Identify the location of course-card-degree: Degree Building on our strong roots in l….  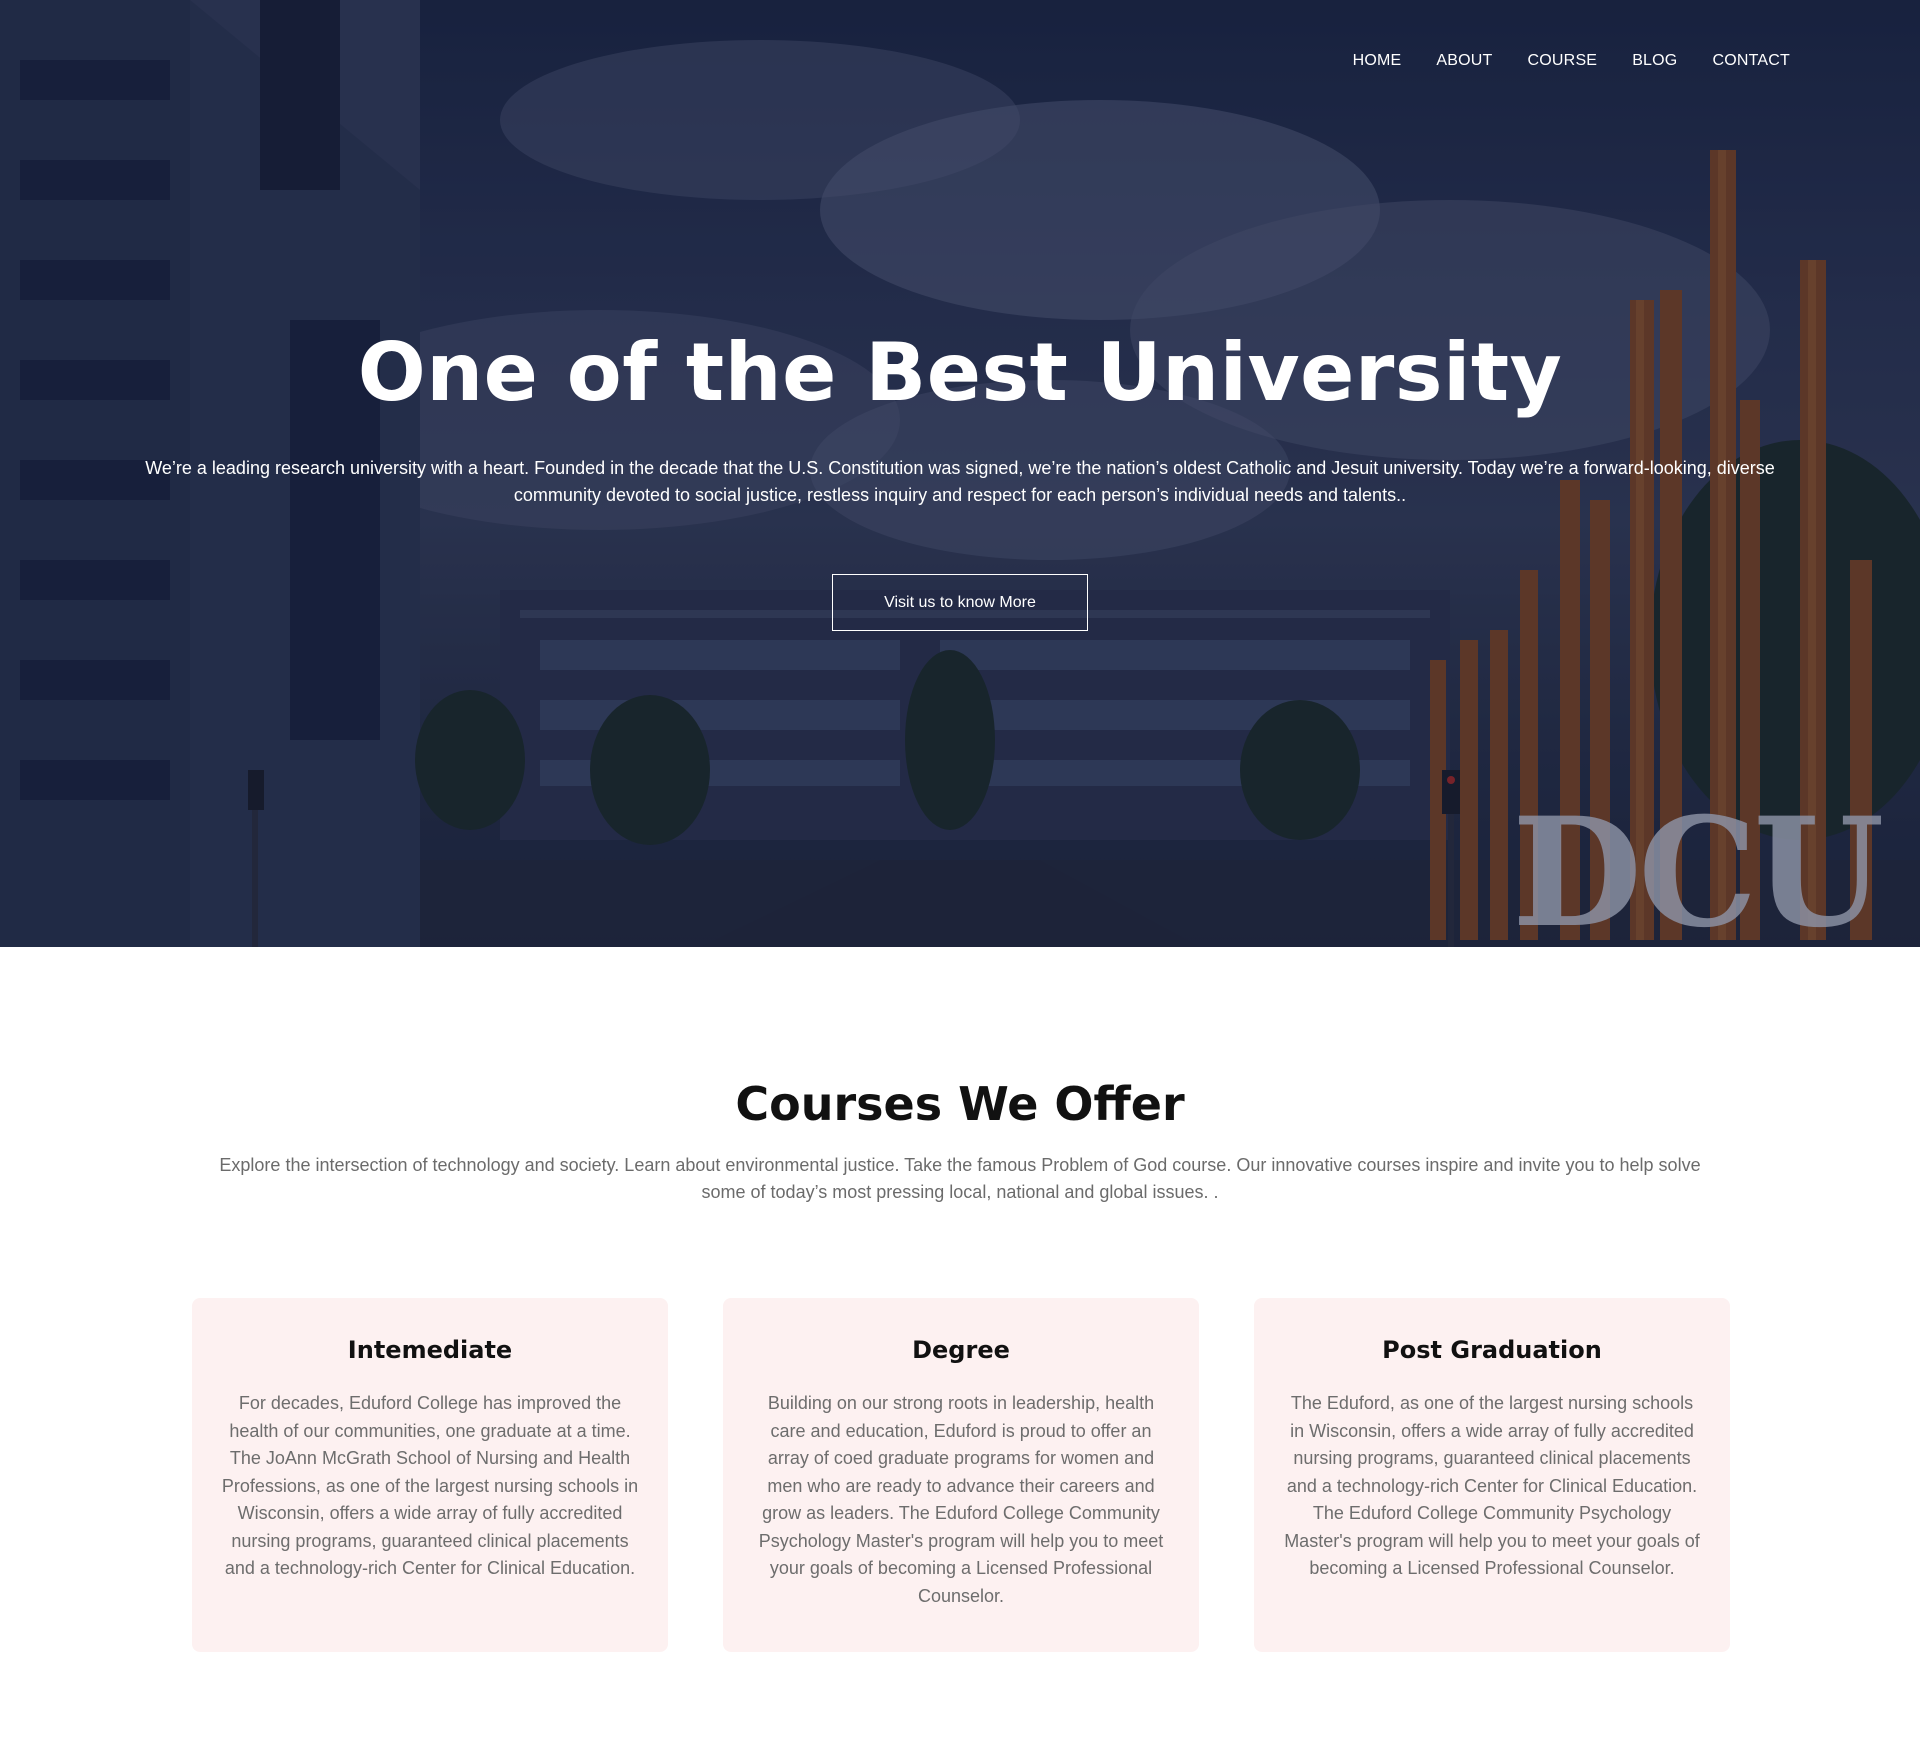
(961, 1475).